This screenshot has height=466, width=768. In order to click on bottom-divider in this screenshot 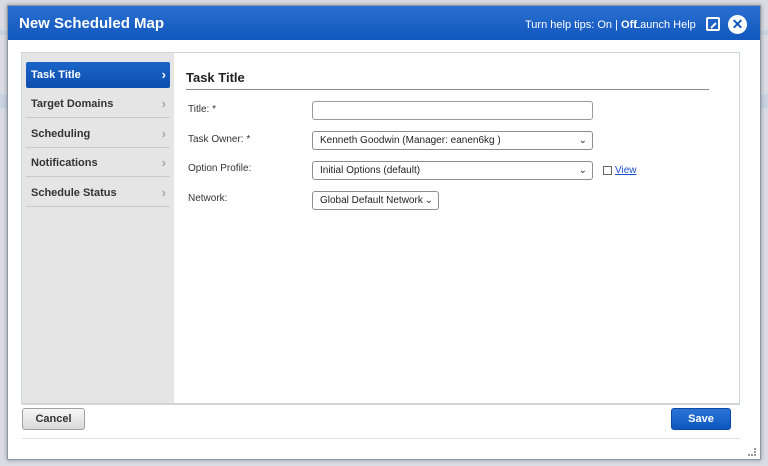, I will do `click(381, 438)`.